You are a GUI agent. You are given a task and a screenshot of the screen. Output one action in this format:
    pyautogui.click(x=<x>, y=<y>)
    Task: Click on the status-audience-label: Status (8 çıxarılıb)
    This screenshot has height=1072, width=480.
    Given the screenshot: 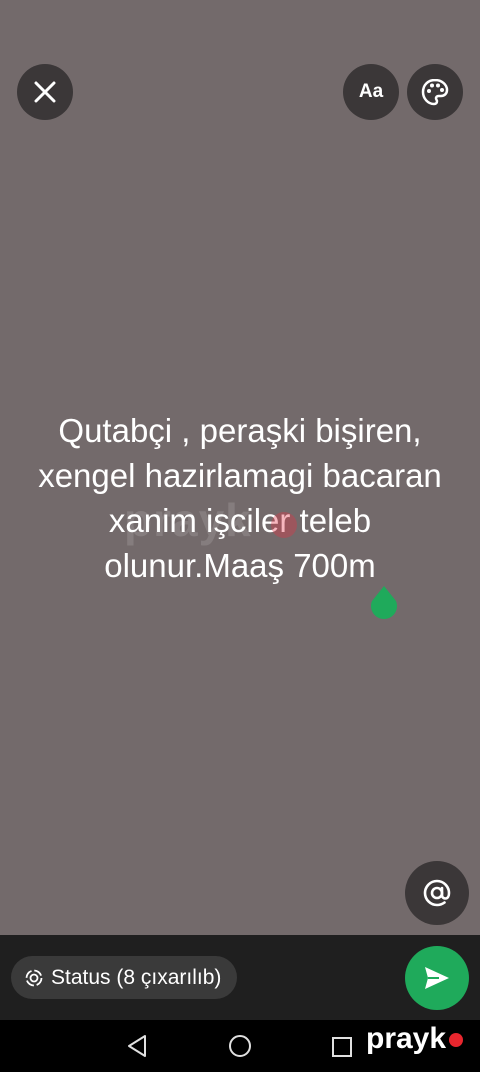 What is the action you would take?
    pyautogui.click(x=136, y=977)
    